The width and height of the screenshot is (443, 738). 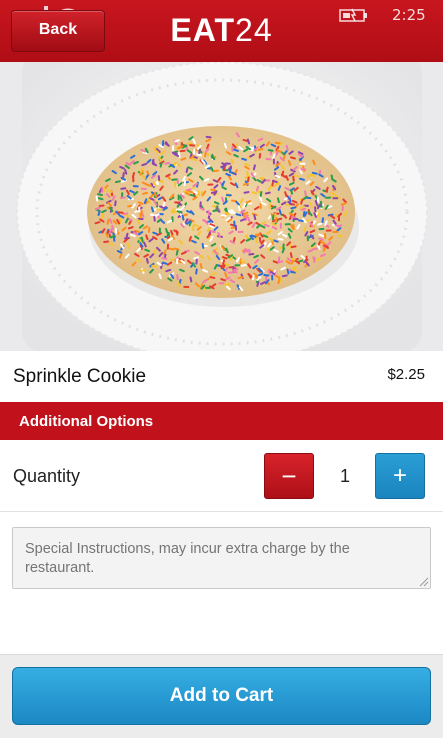 What do you see at coordinates (221, 558) in the screenshot?
I see `special-instructions-input` at bounding box center [221, 558].